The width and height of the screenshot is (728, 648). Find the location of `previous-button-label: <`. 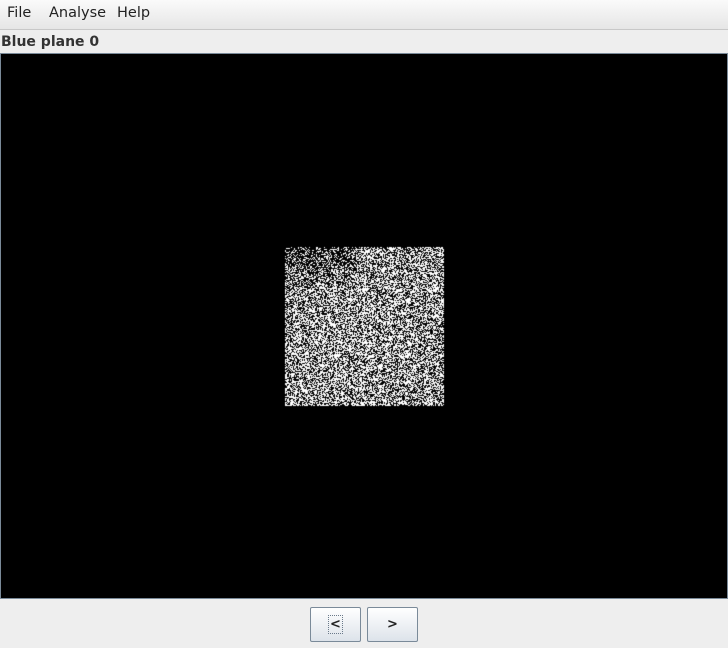

previous-button-label: < is located at coordinates (335, 624).